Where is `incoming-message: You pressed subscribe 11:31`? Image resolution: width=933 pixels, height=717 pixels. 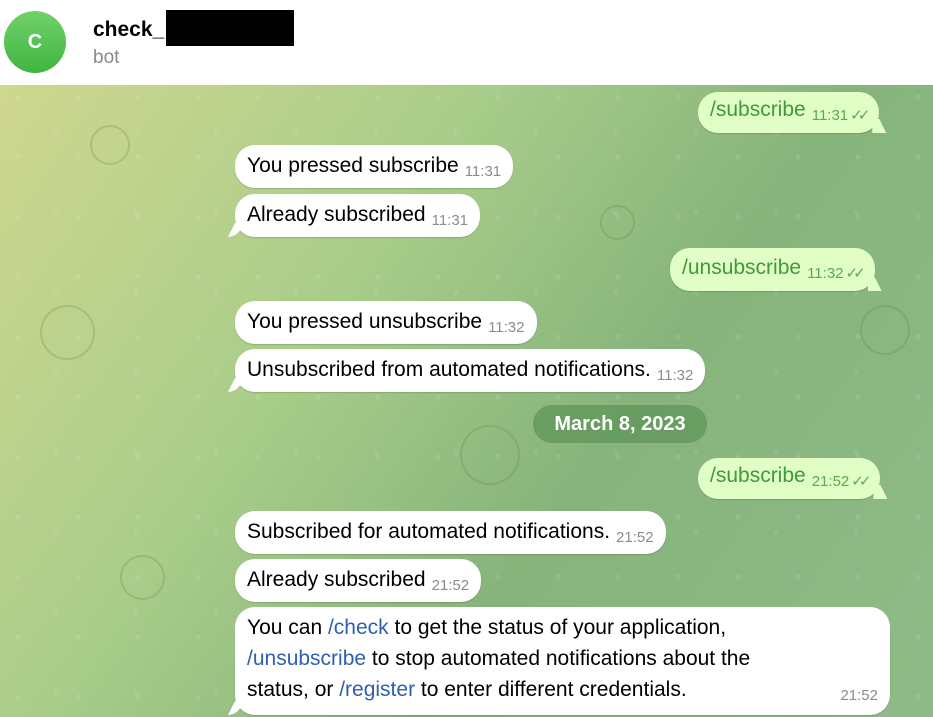
incoming-message: You pressed subscribe 11:31 is located at coordinates (374, 166).